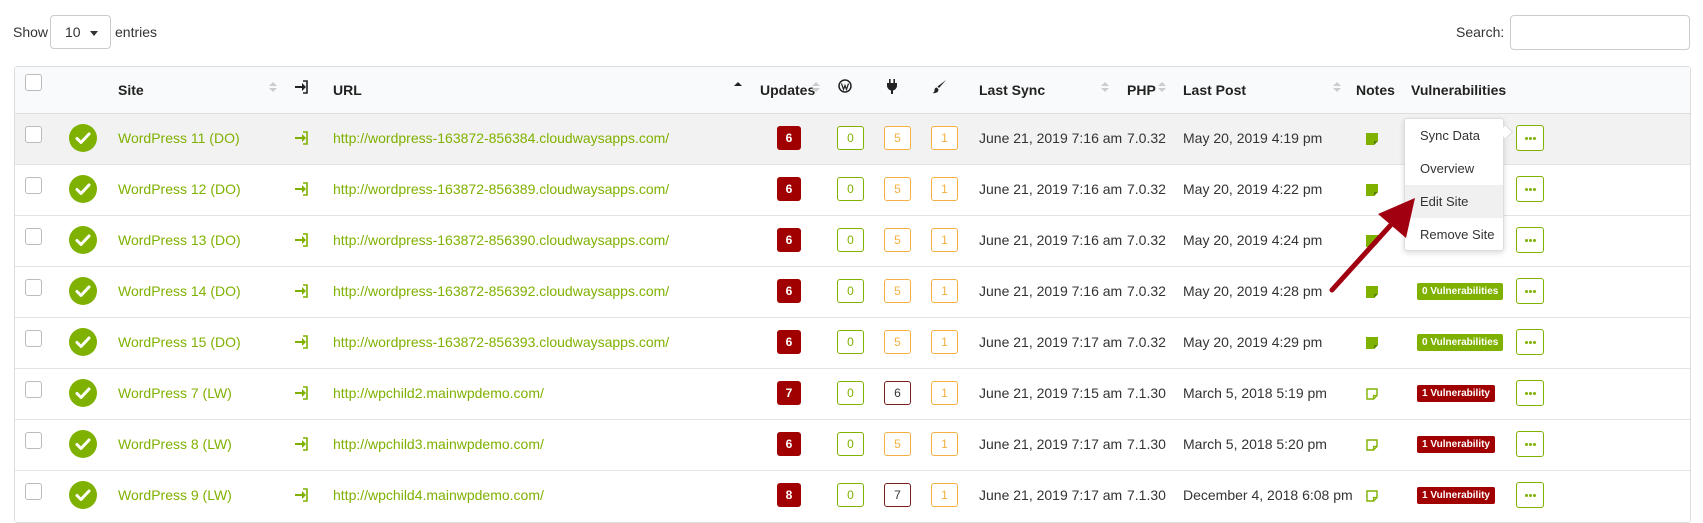  I want to click on site-link: WordPress 9 (LW), so click(175, 495).